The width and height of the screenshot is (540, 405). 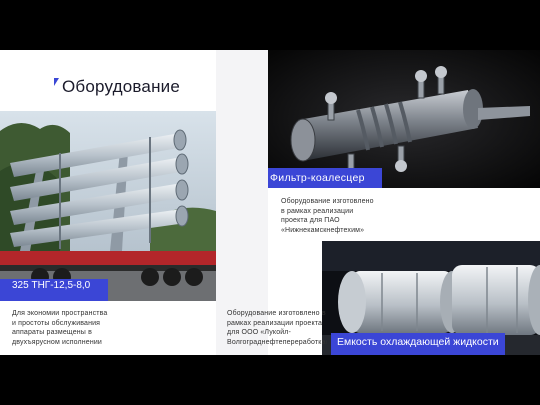 What do you see at coordinates (56, 82) in the screenshot?
I see `title-corner-mark-icon` at bounding box center [56, 82].